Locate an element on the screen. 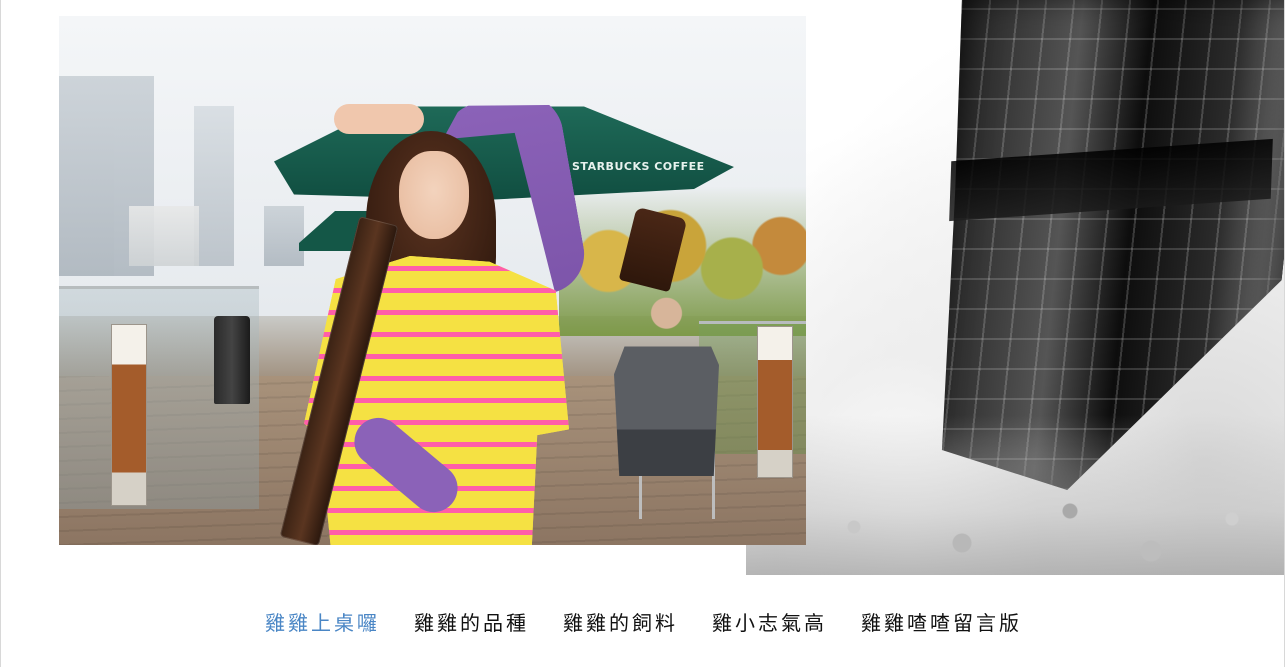  umbrella-sign: STARBUCKS COFFEE is located at coordinates (638, 166).